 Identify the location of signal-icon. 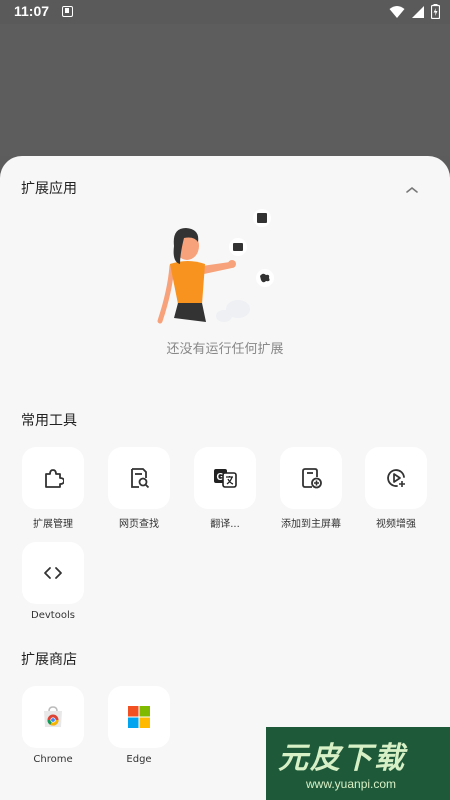
(418, 11).